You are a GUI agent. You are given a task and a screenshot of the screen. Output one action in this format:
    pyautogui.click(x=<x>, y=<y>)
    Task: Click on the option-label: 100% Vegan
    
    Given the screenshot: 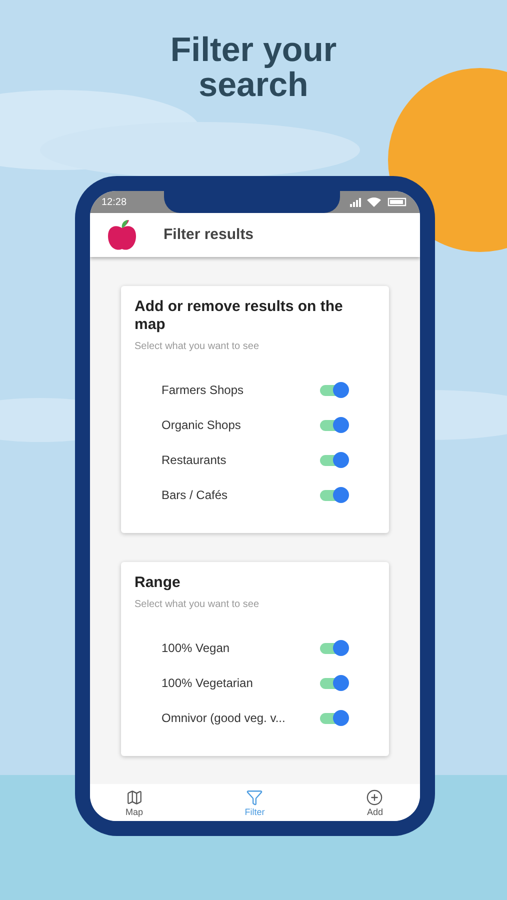 What is the action you would take?
    pyautogui.click(x=196, y=648)
    